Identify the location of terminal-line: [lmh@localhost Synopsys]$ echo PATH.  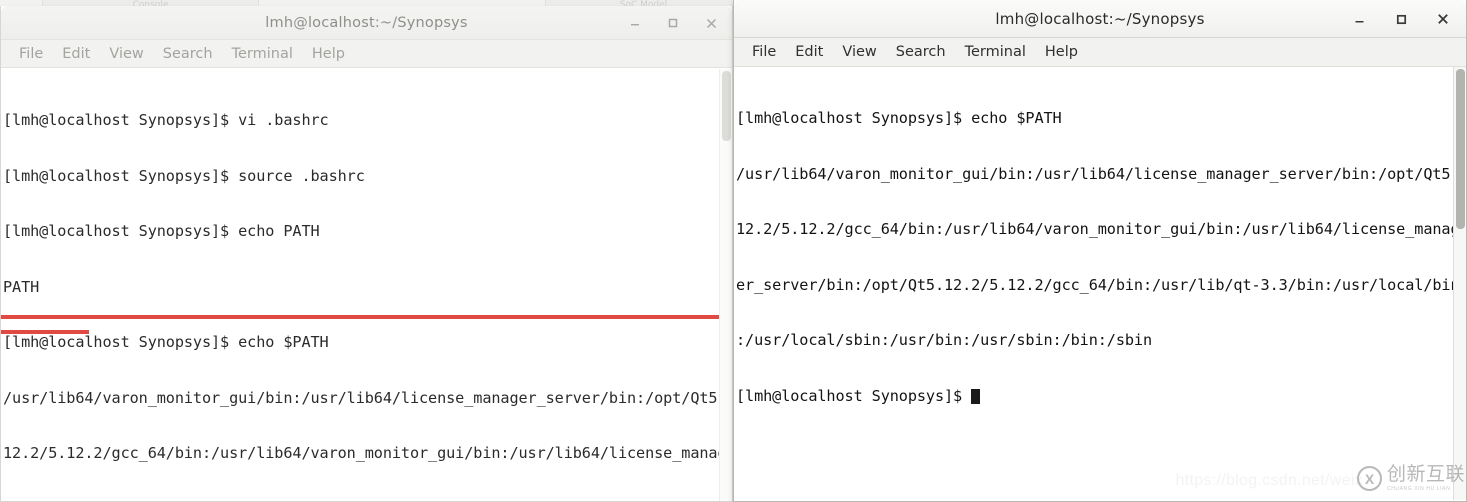
(161, 231).